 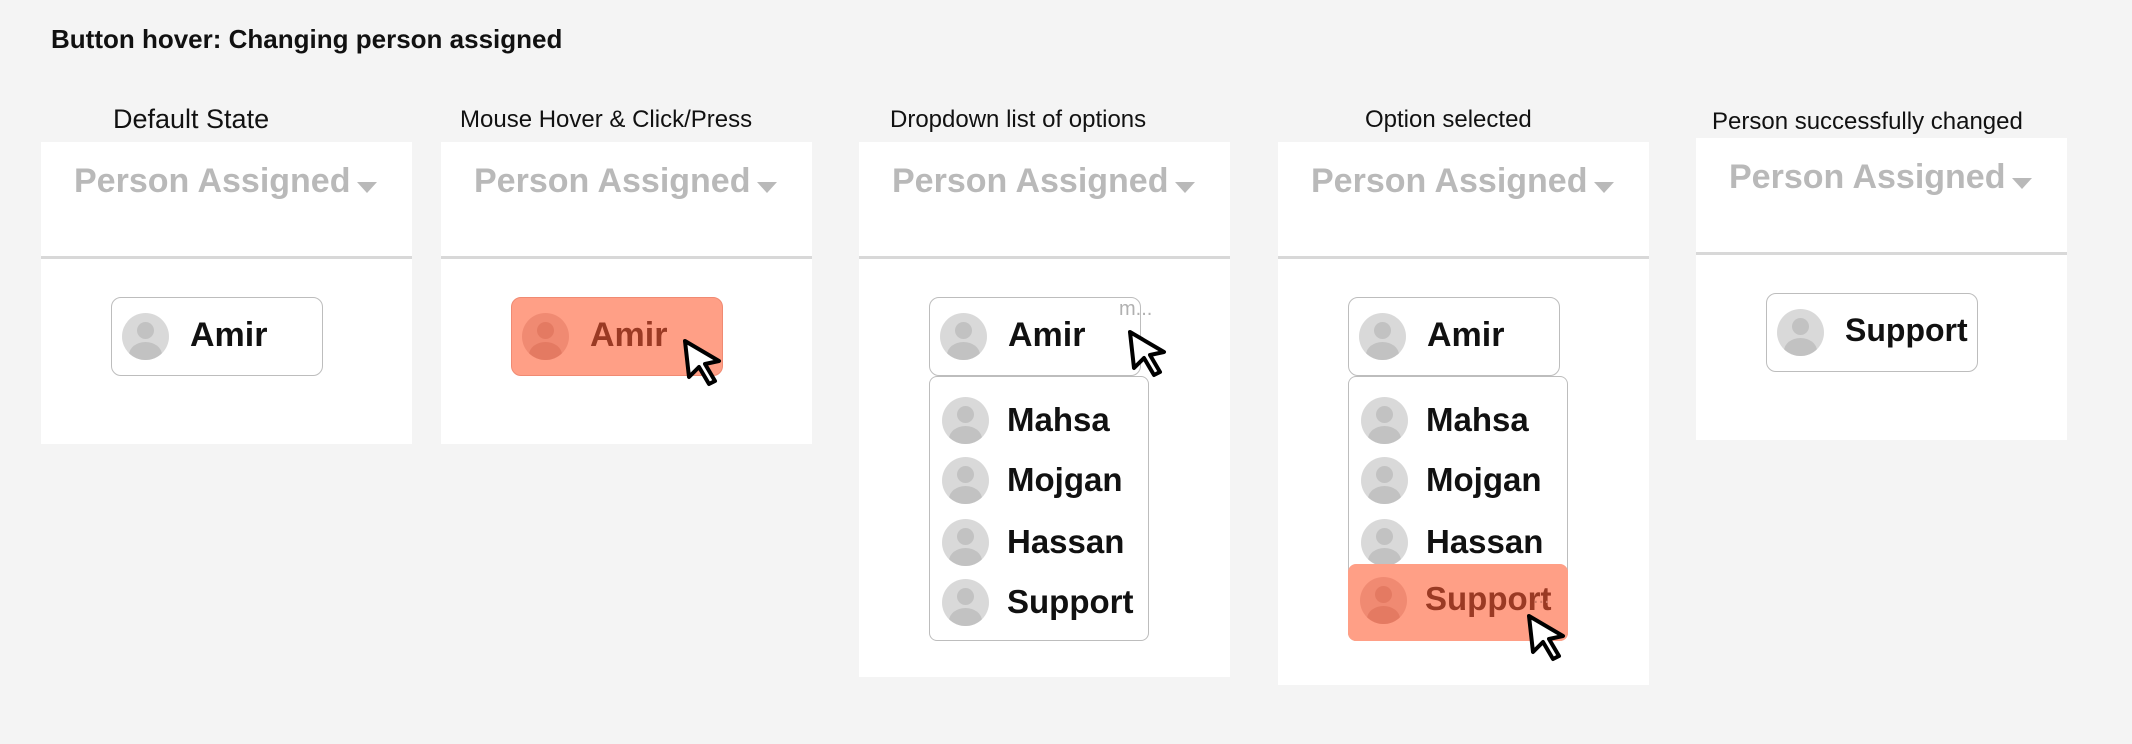 What do you see at coordinates (1018, 119) in the screenshot?
I see `state-label-dropdown: Dropdown list of options` at bounding box center [1018, 119].